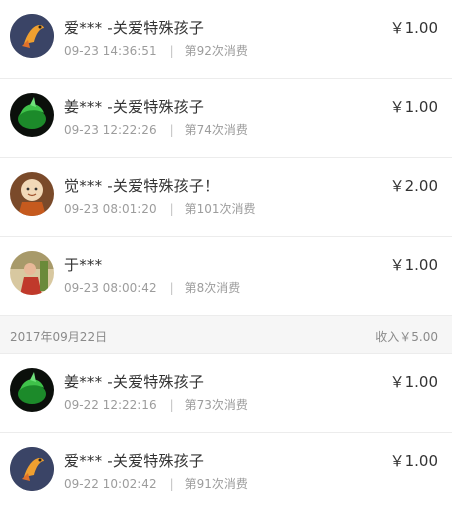 The height and width of the screenshot is (511, 452). I want to click on record-count: 第74次消费, so click(216, 130).